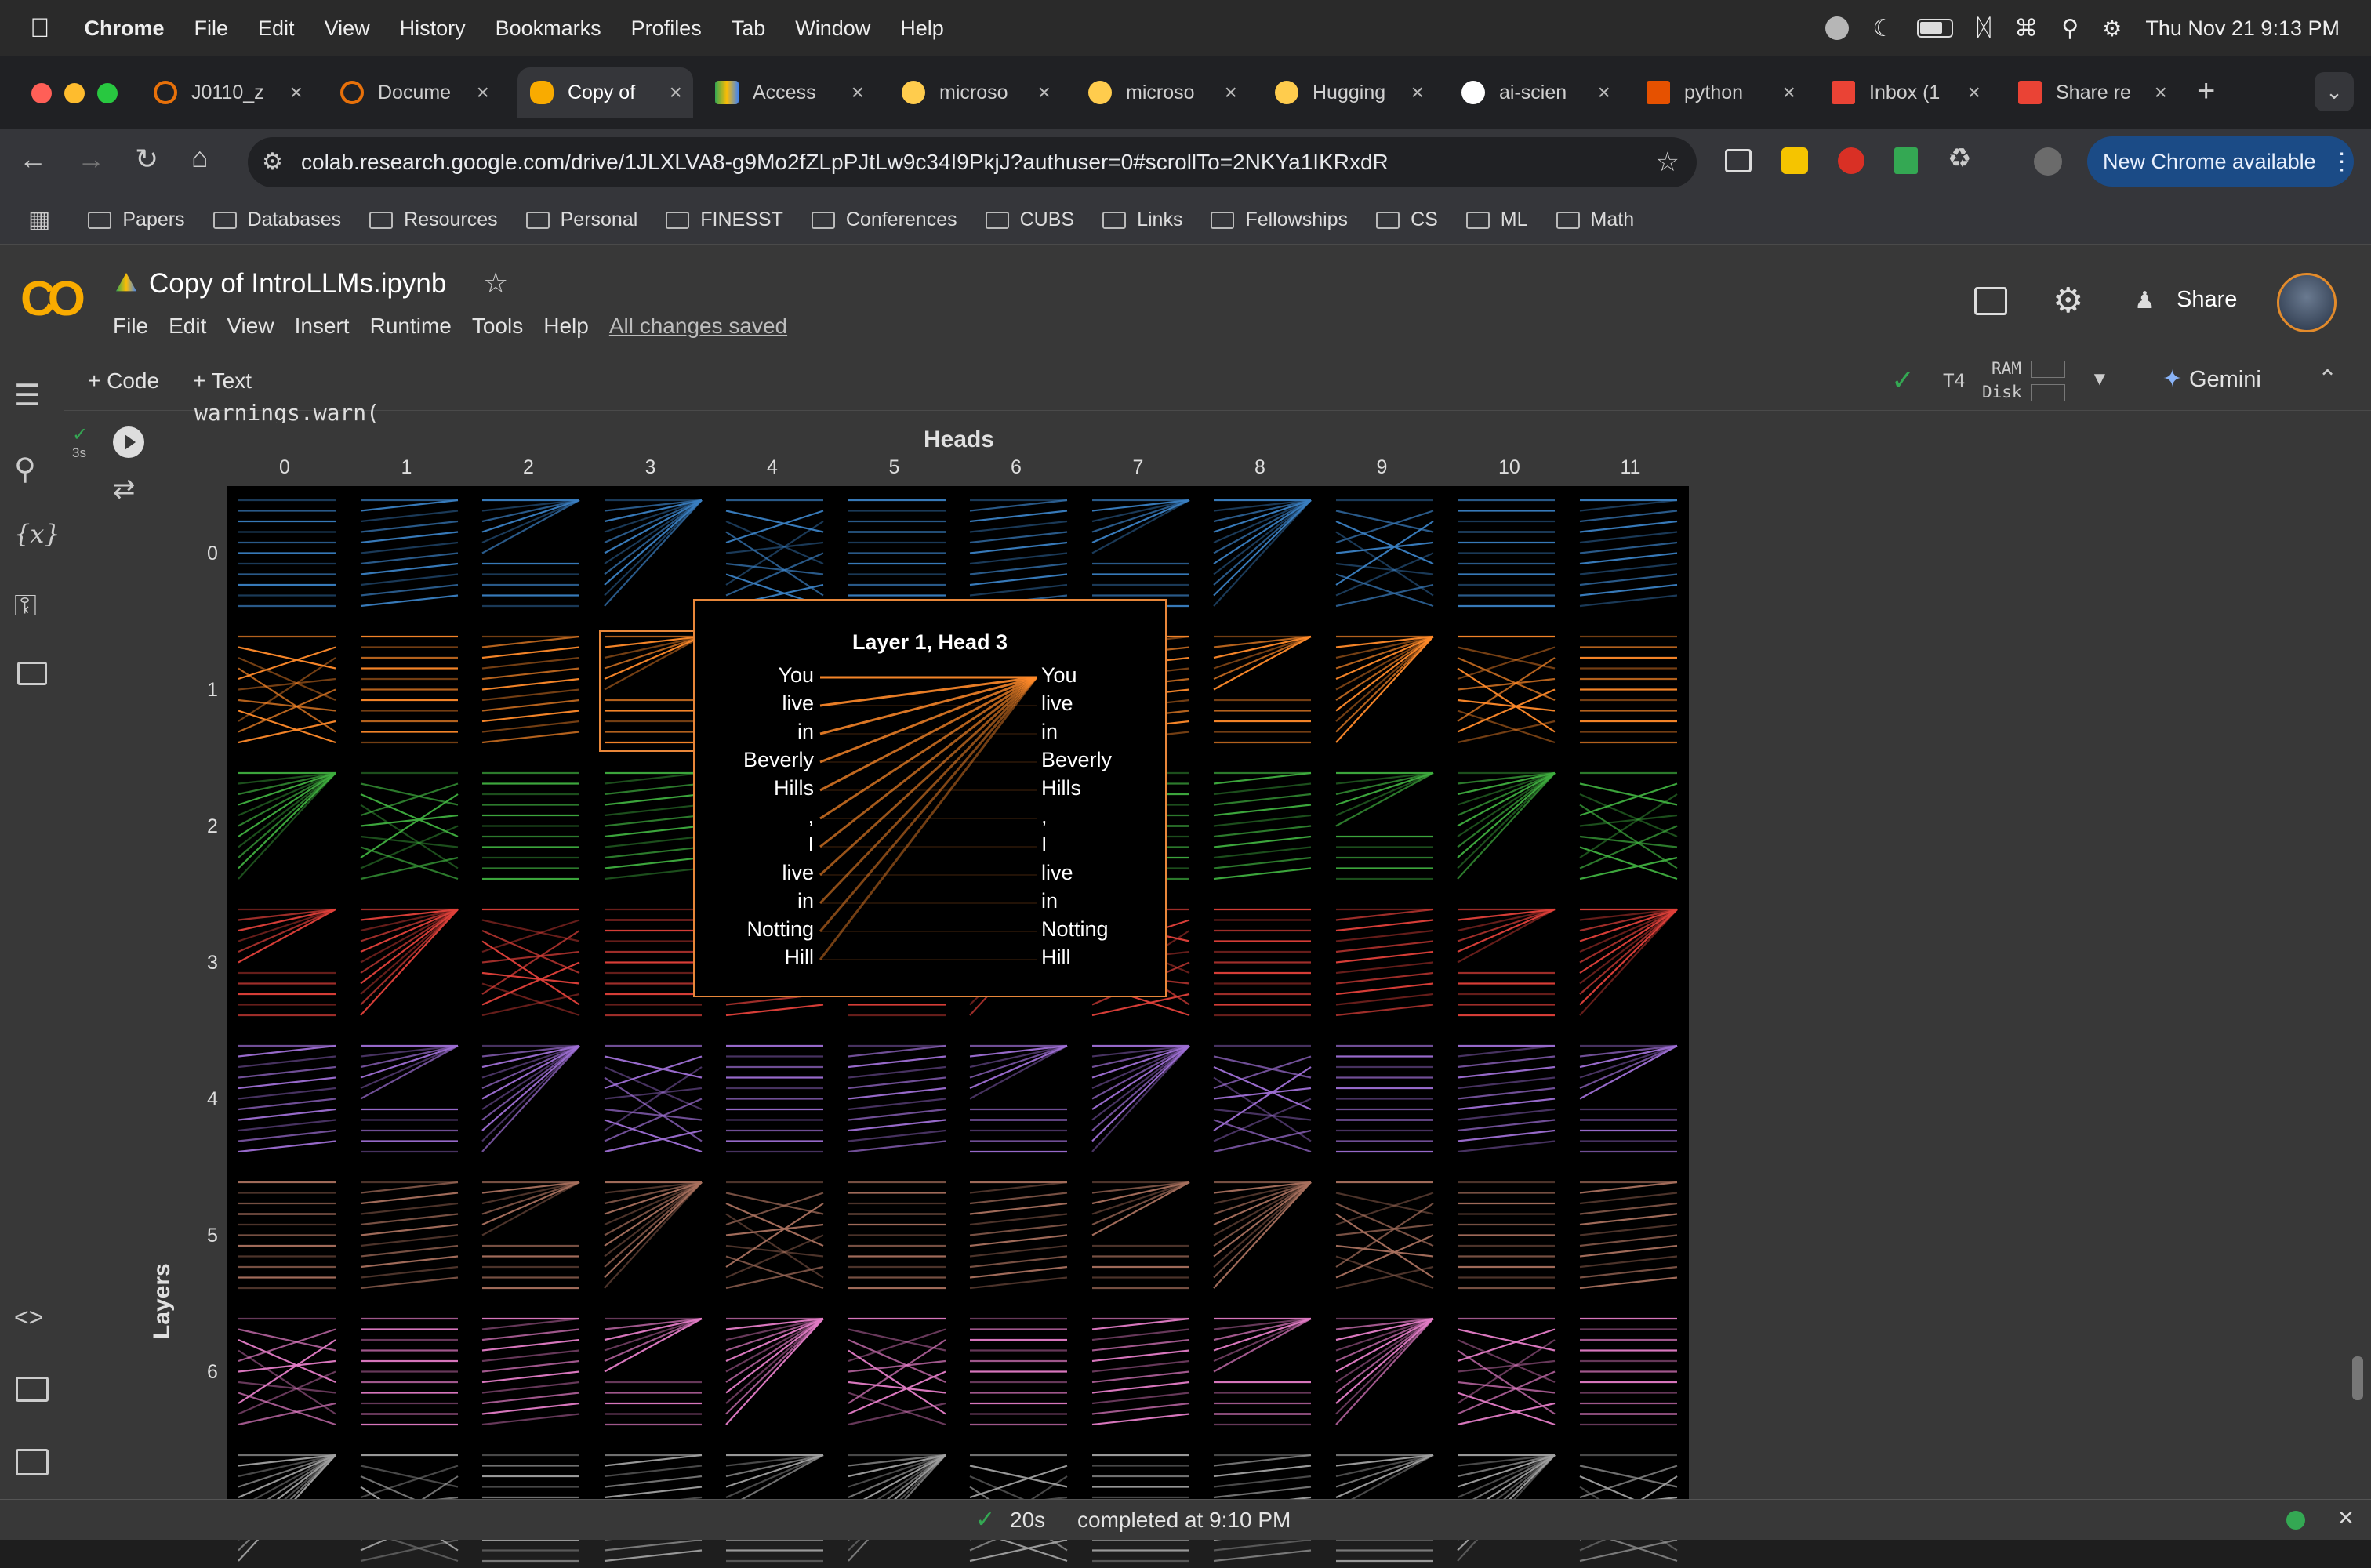 The image size is (2371, 1568). Describe the element at coordinates (27, 395) in the screenshot. I see `table-of-contents-icon: ☰` at that location.